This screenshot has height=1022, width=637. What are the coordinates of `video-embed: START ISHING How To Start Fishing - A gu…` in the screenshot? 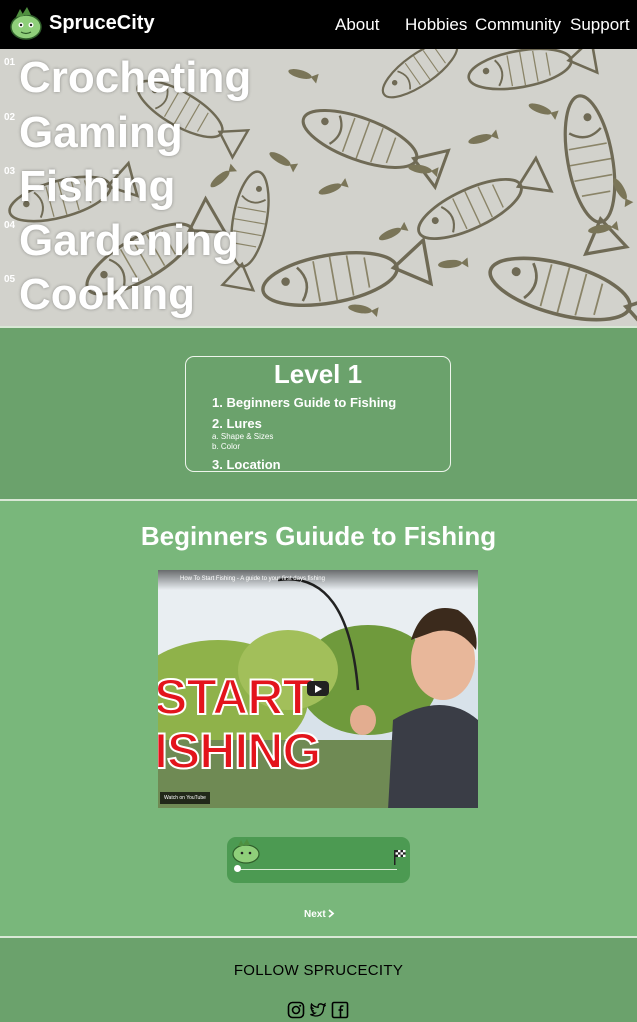 It's located at (318, 689).